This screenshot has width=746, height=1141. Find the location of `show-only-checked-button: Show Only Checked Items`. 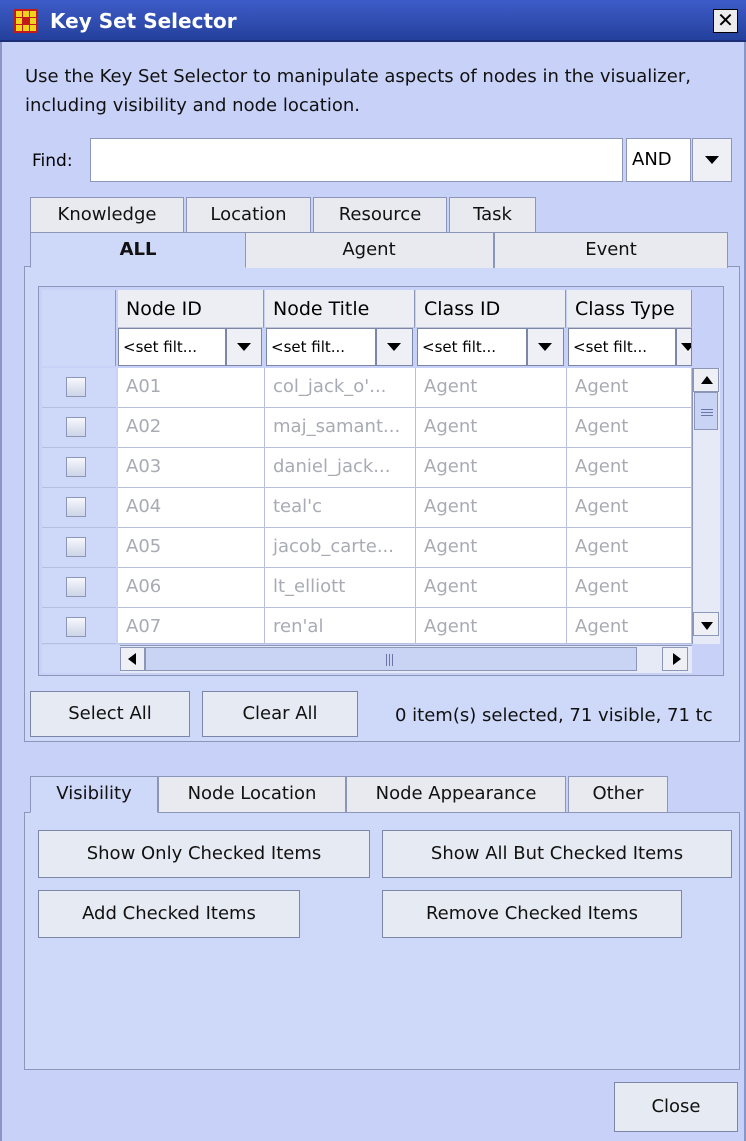

show-only-checked-button: Show Only Checked Items is located at coordinates (204, 854).